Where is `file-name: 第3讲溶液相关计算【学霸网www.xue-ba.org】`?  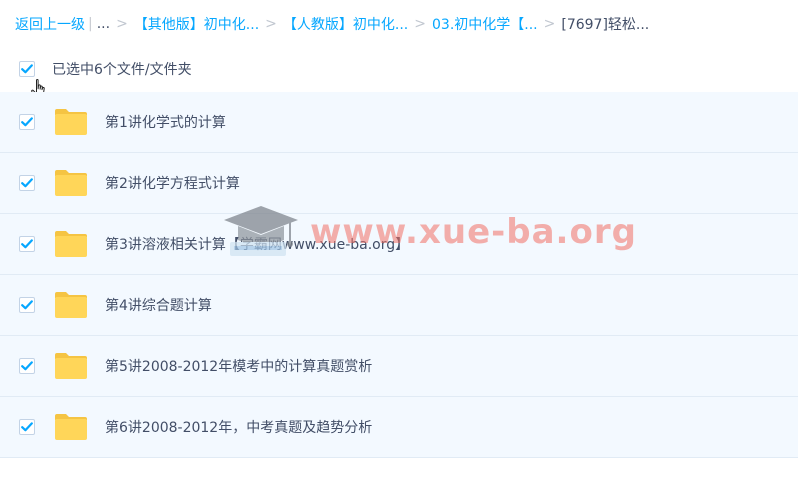
file-name: 第3讲溶液相关计算【学霸网www.xue-ba.org】 is located at coordinates (257, 244).